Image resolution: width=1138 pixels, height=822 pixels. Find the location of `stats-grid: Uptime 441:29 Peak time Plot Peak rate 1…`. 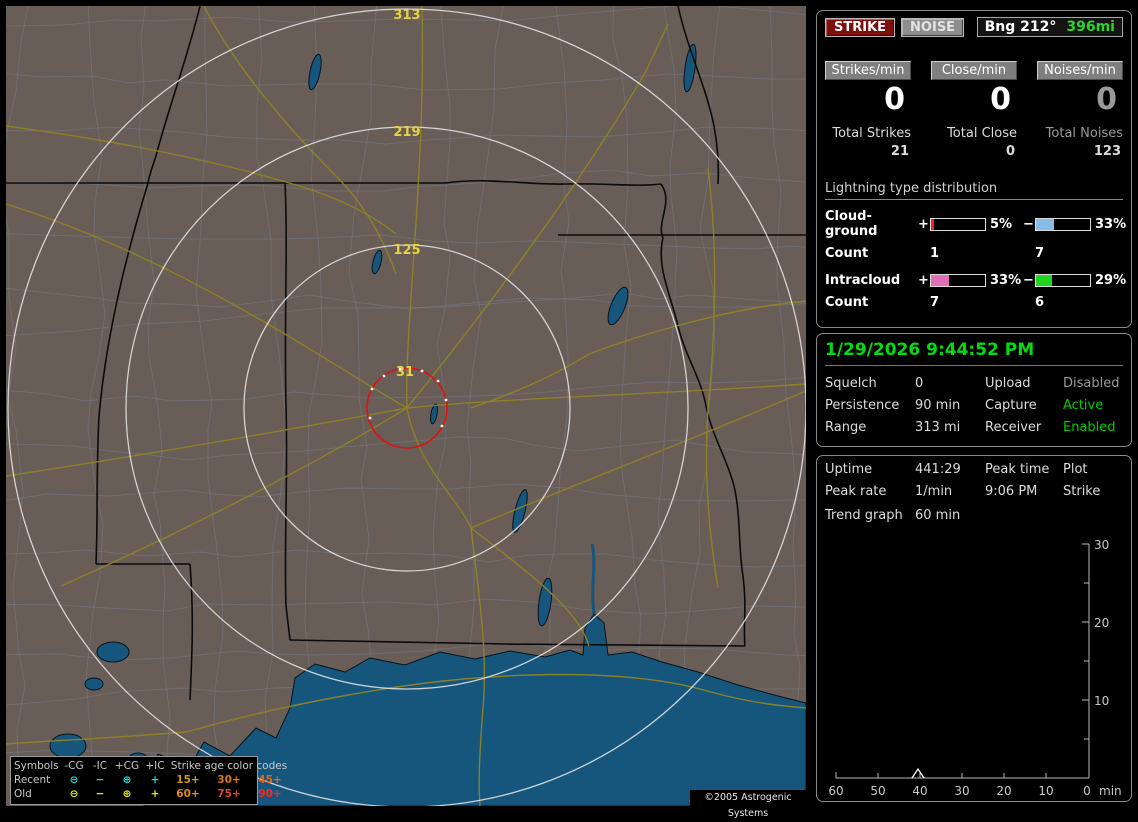

stats-grid: Uptime 441:29 Peak time Plot Peak rate 1… is located at coordinates (974, 480).